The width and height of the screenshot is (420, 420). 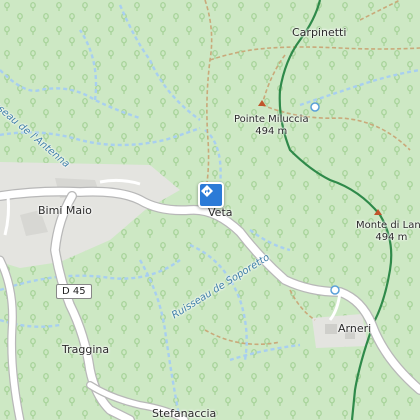 I want to click on directions-marker, so click(x=211, y=195).